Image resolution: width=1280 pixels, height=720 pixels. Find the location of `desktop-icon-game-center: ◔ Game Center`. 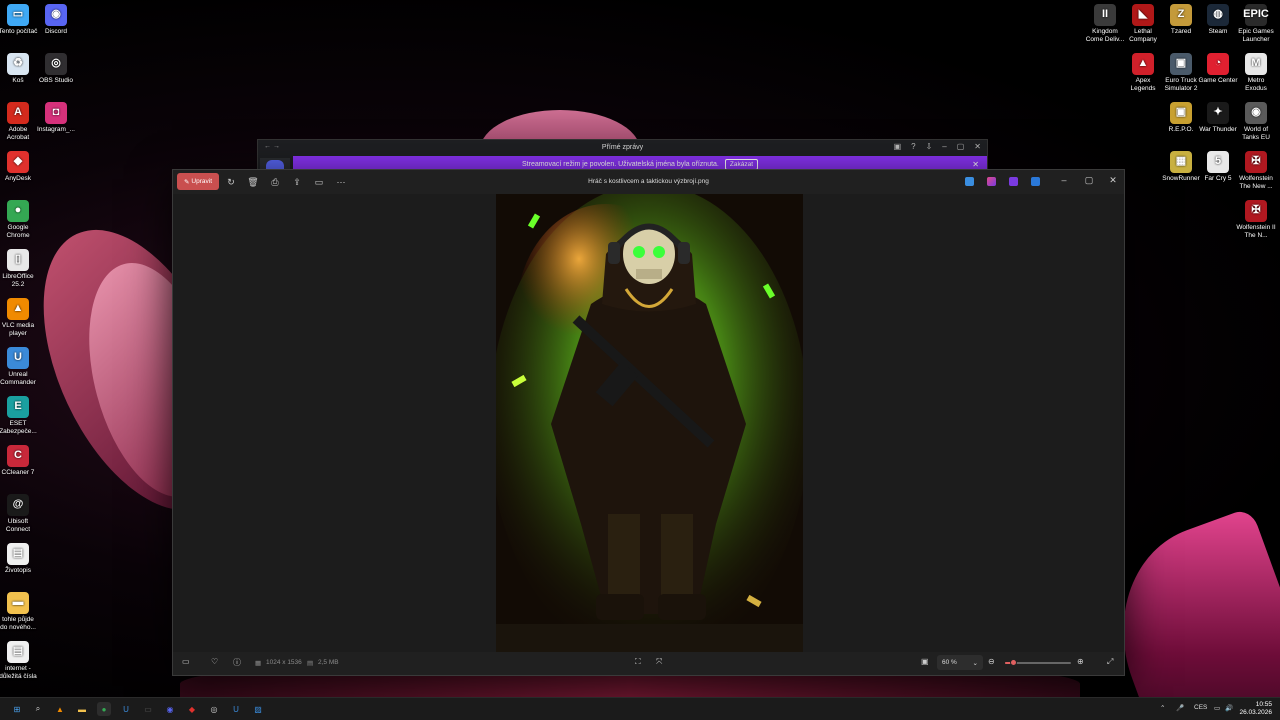

desktop-icon-game-center: ◔ Game Center is located at coordinates (1218, 69).